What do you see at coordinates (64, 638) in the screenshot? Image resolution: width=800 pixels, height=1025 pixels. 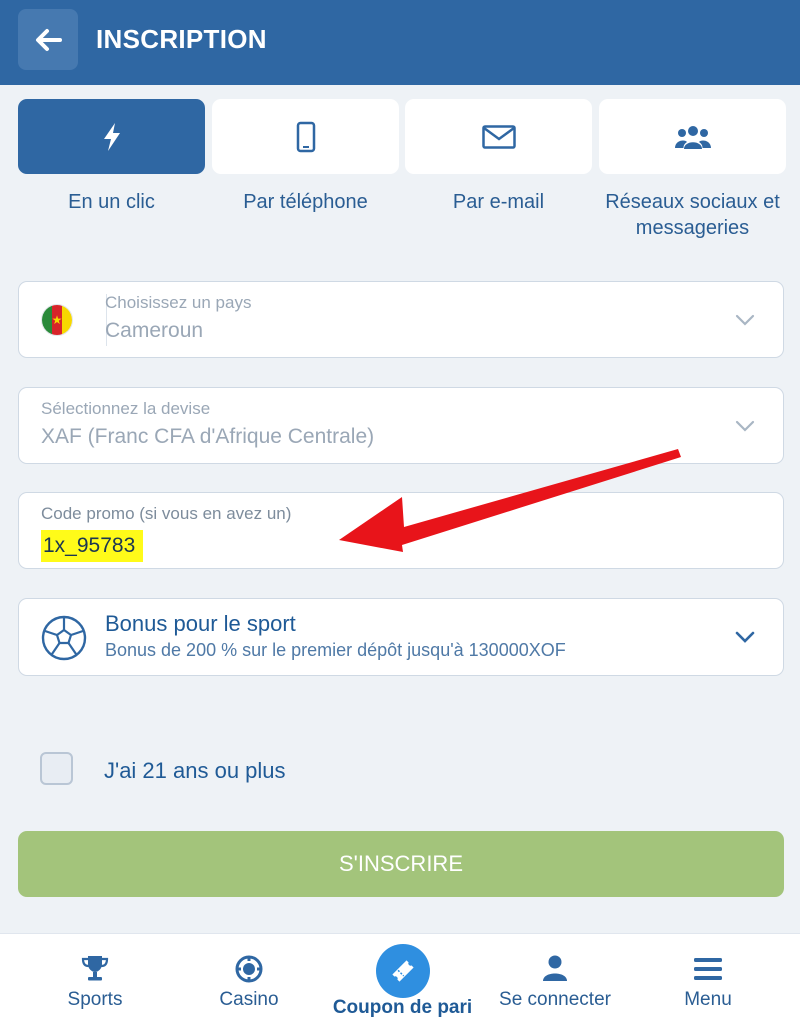 I see `soccer-ball-icon` at bounding box center [64, 638].